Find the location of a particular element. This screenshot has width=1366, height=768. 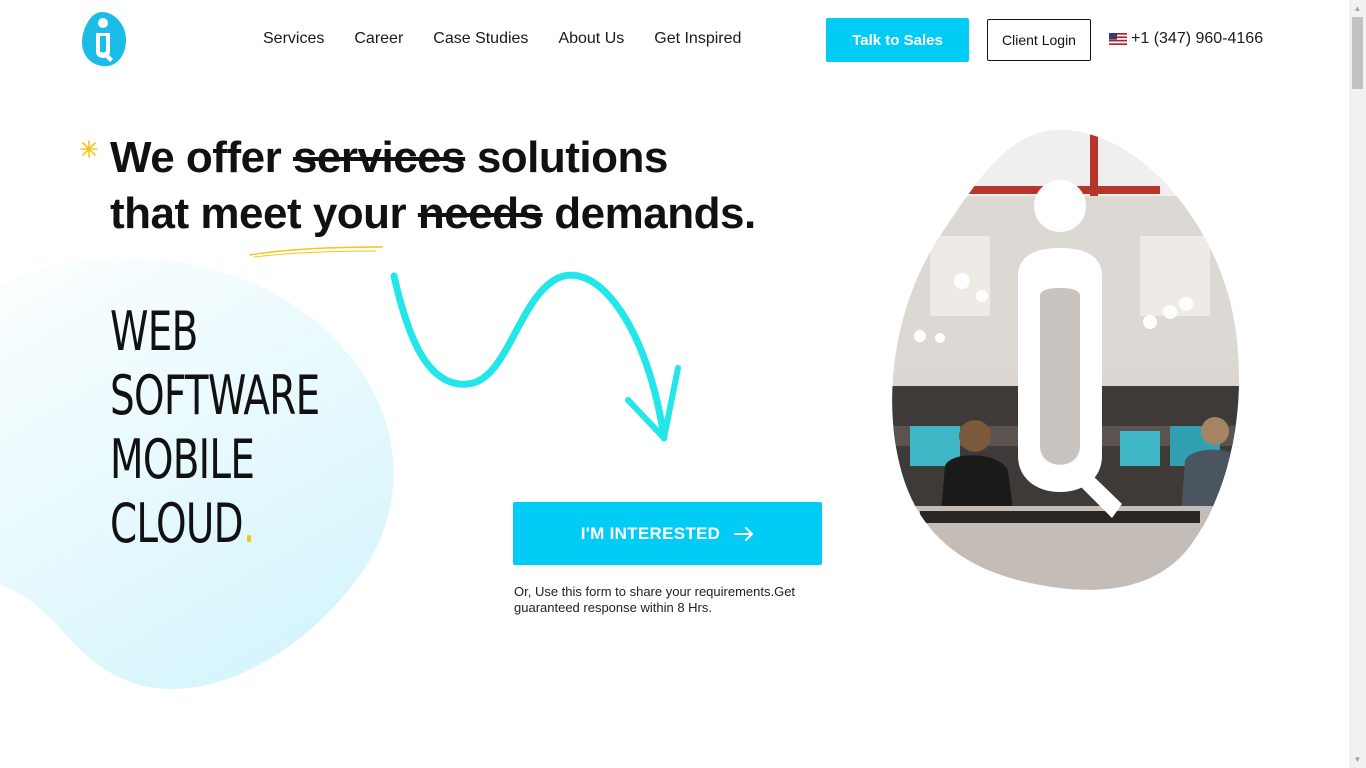

underline-scribble is located at coordinates (316, 252).